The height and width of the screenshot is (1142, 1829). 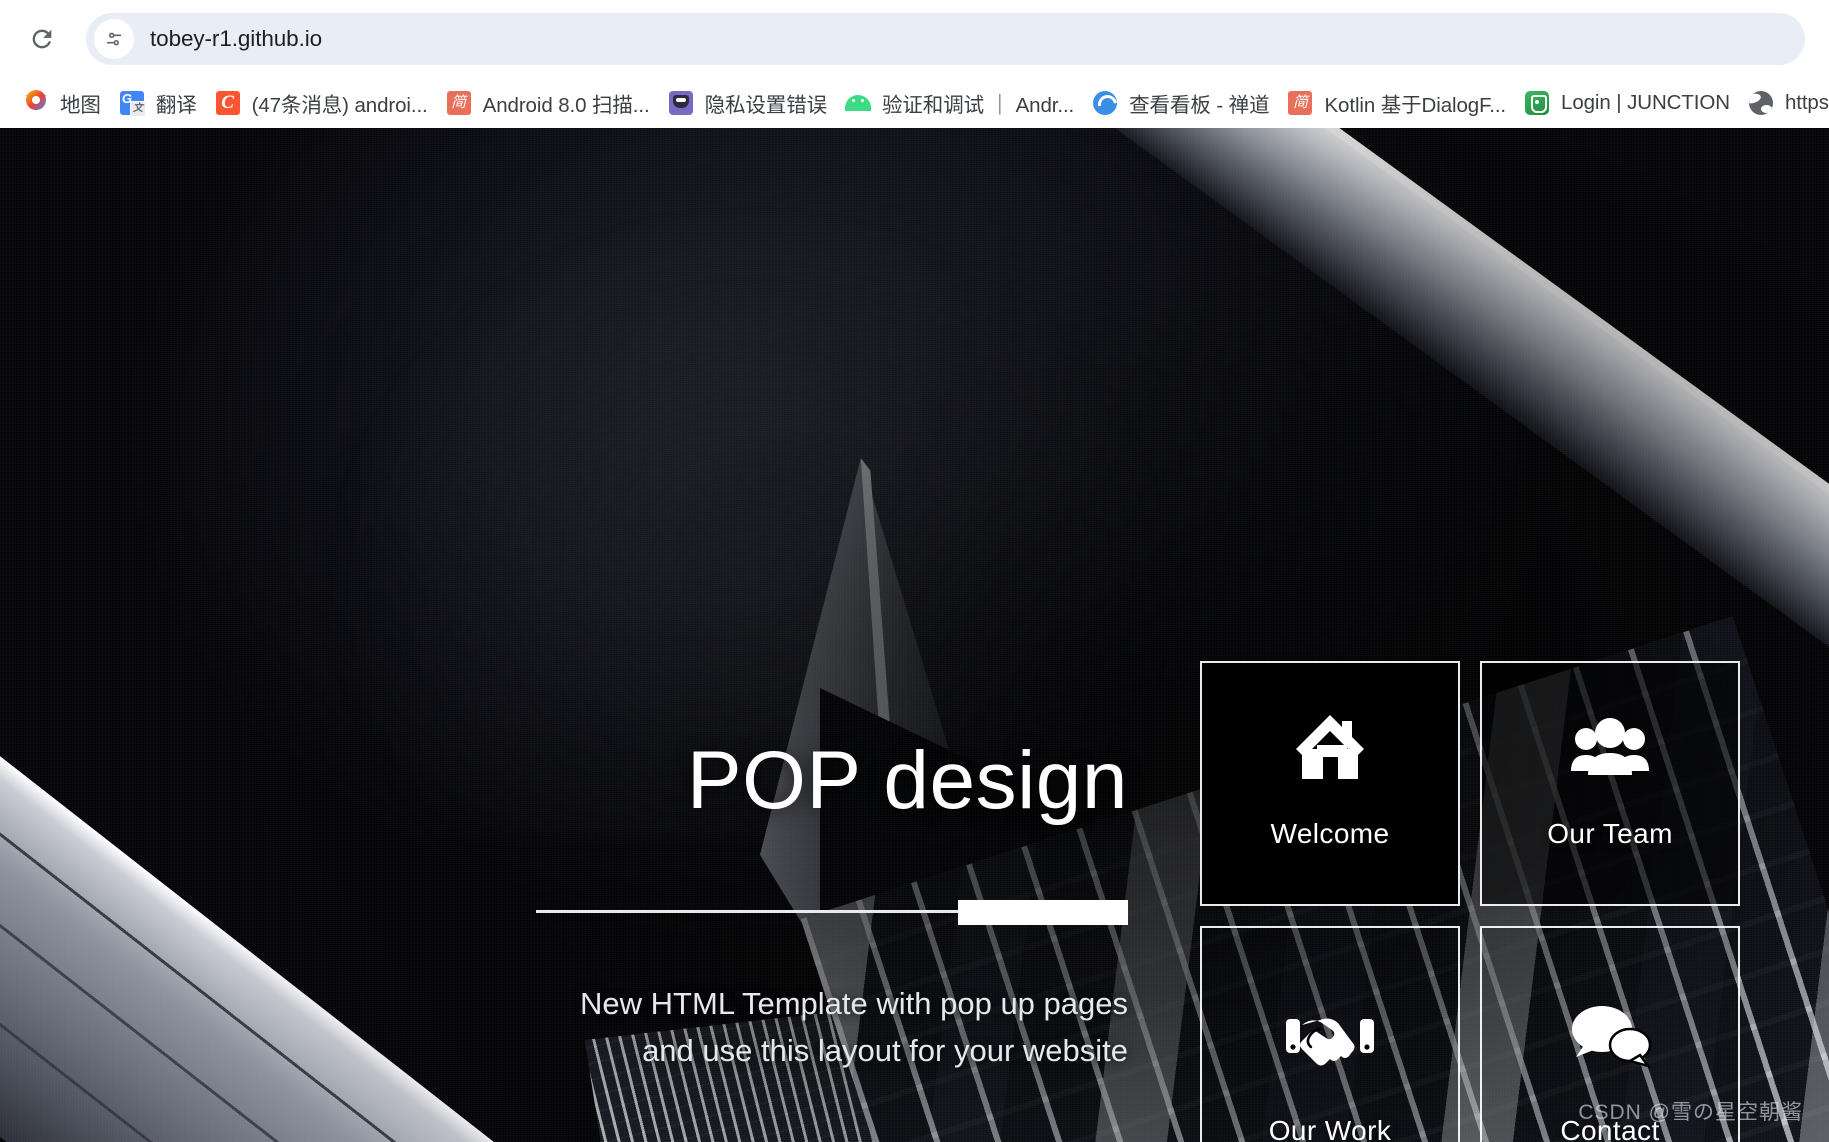 I want to click on address-bar-url: tobey-r1.github.io, so click(x=236, y=39).